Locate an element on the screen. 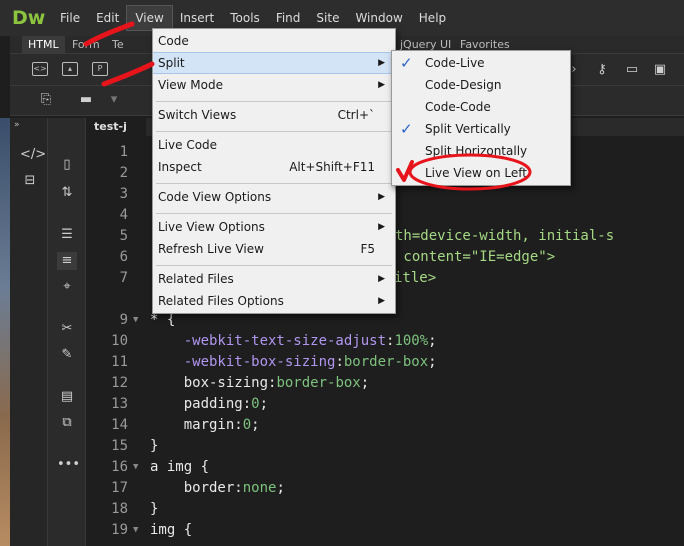  view-menu-item-refresh-live-view: Refresh Live View F5 is located at coordinates (274, 249).